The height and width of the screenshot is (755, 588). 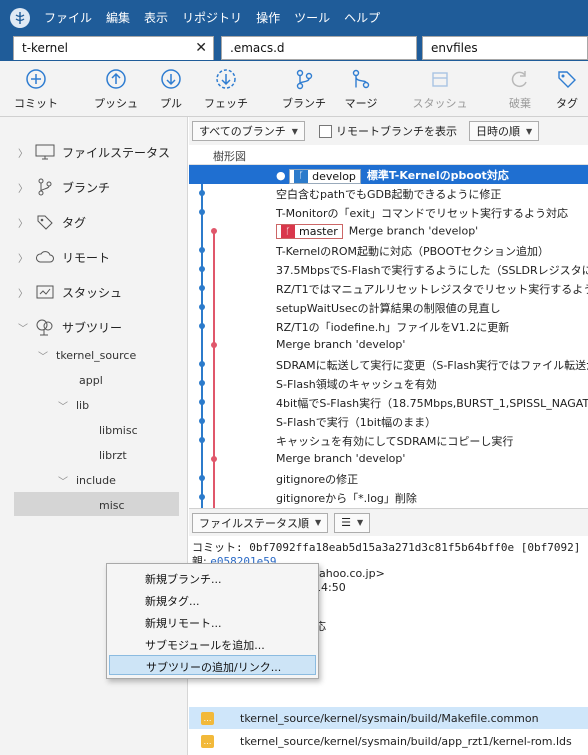 I want to click on commit-row: S-Flash領域のキャッシュを有効, so click(x=388, y=383).